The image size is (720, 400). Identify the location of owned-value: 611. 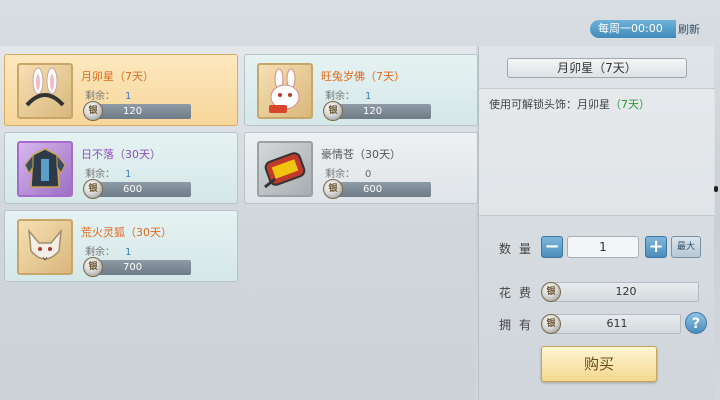
(617, 324).